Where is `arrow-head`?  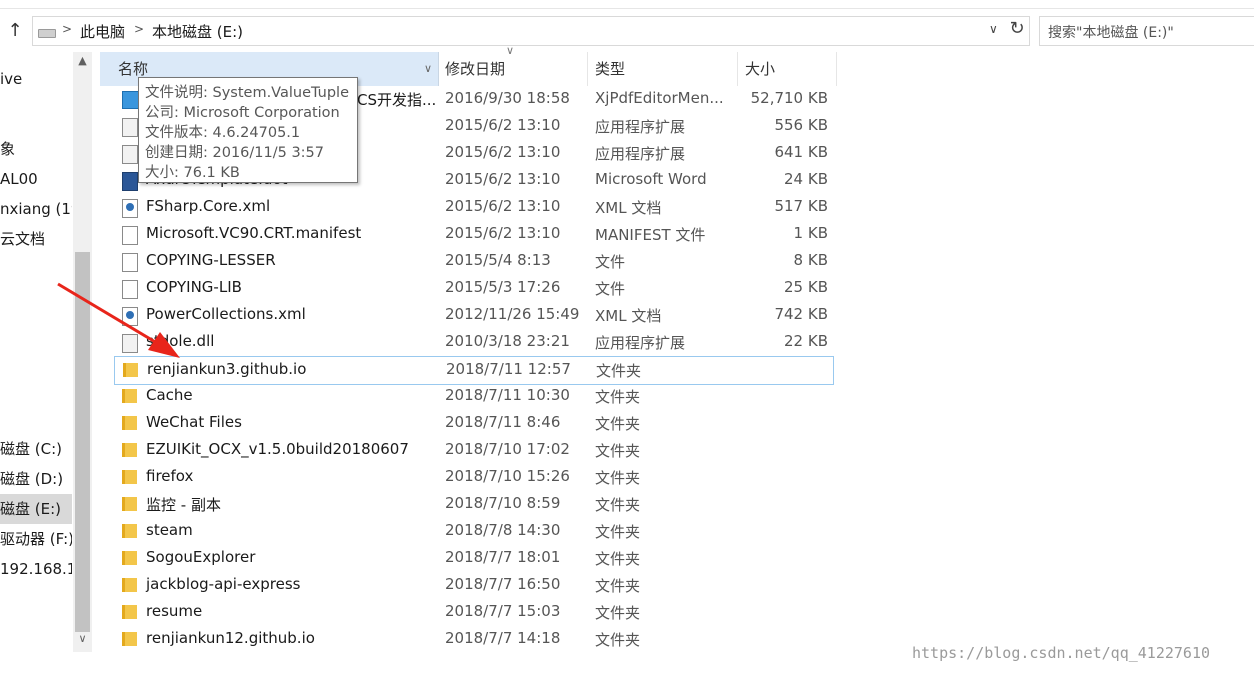
arrow-head is located at coordinates (164, 345).